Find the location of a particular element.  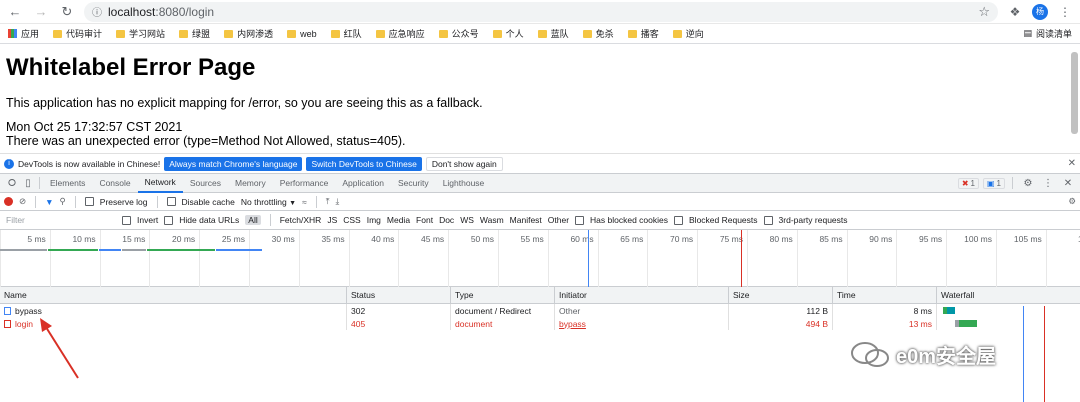

dont-show-again-button: Don't show again is located at coordinates (464, 163).